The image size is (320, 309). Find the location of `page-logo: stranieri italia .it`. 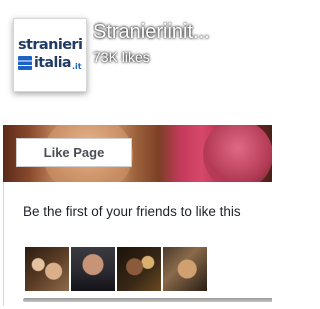

page-logo: stranieri italia .it is located at coordinates (50, 55).